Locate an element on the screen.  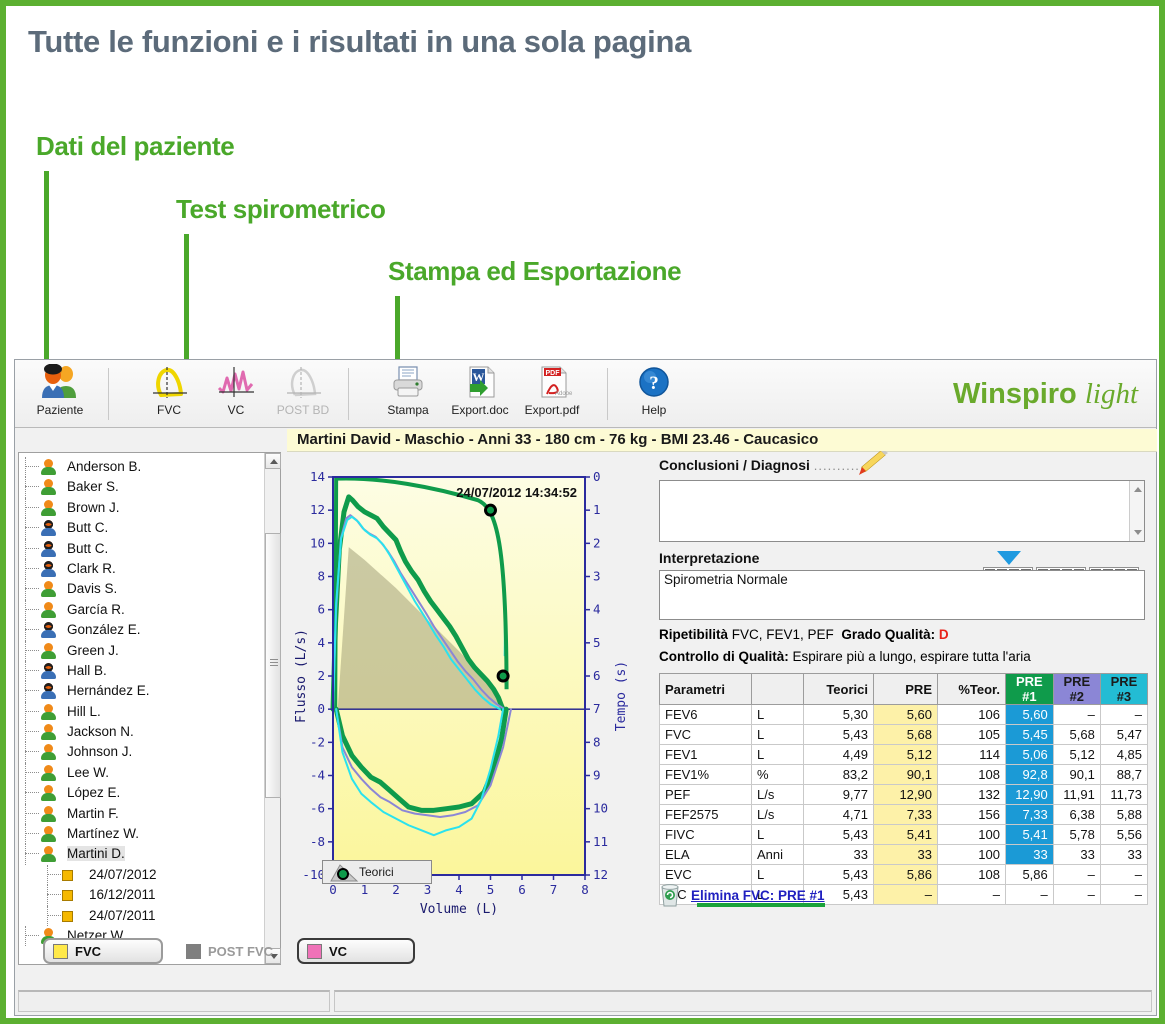
tree-patient-item: Johnson J. is located at coordinates (141, 752).